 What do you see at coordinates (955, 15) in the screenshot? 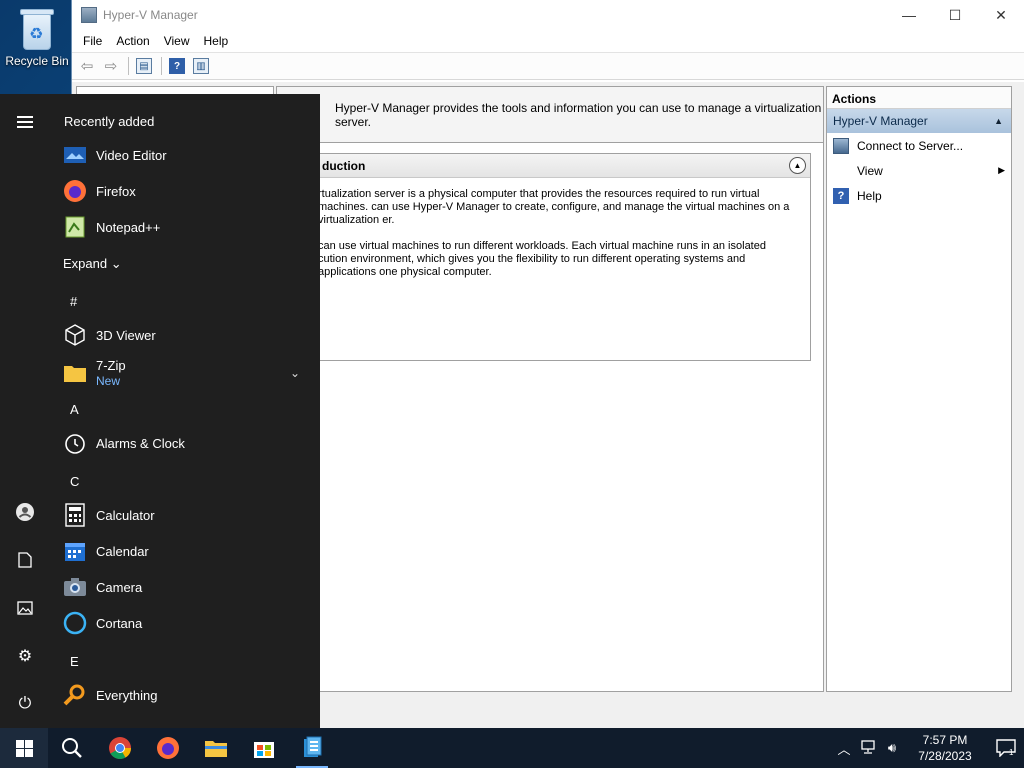
I see `maximize-button: ☐` at bounding box center [955, 15].